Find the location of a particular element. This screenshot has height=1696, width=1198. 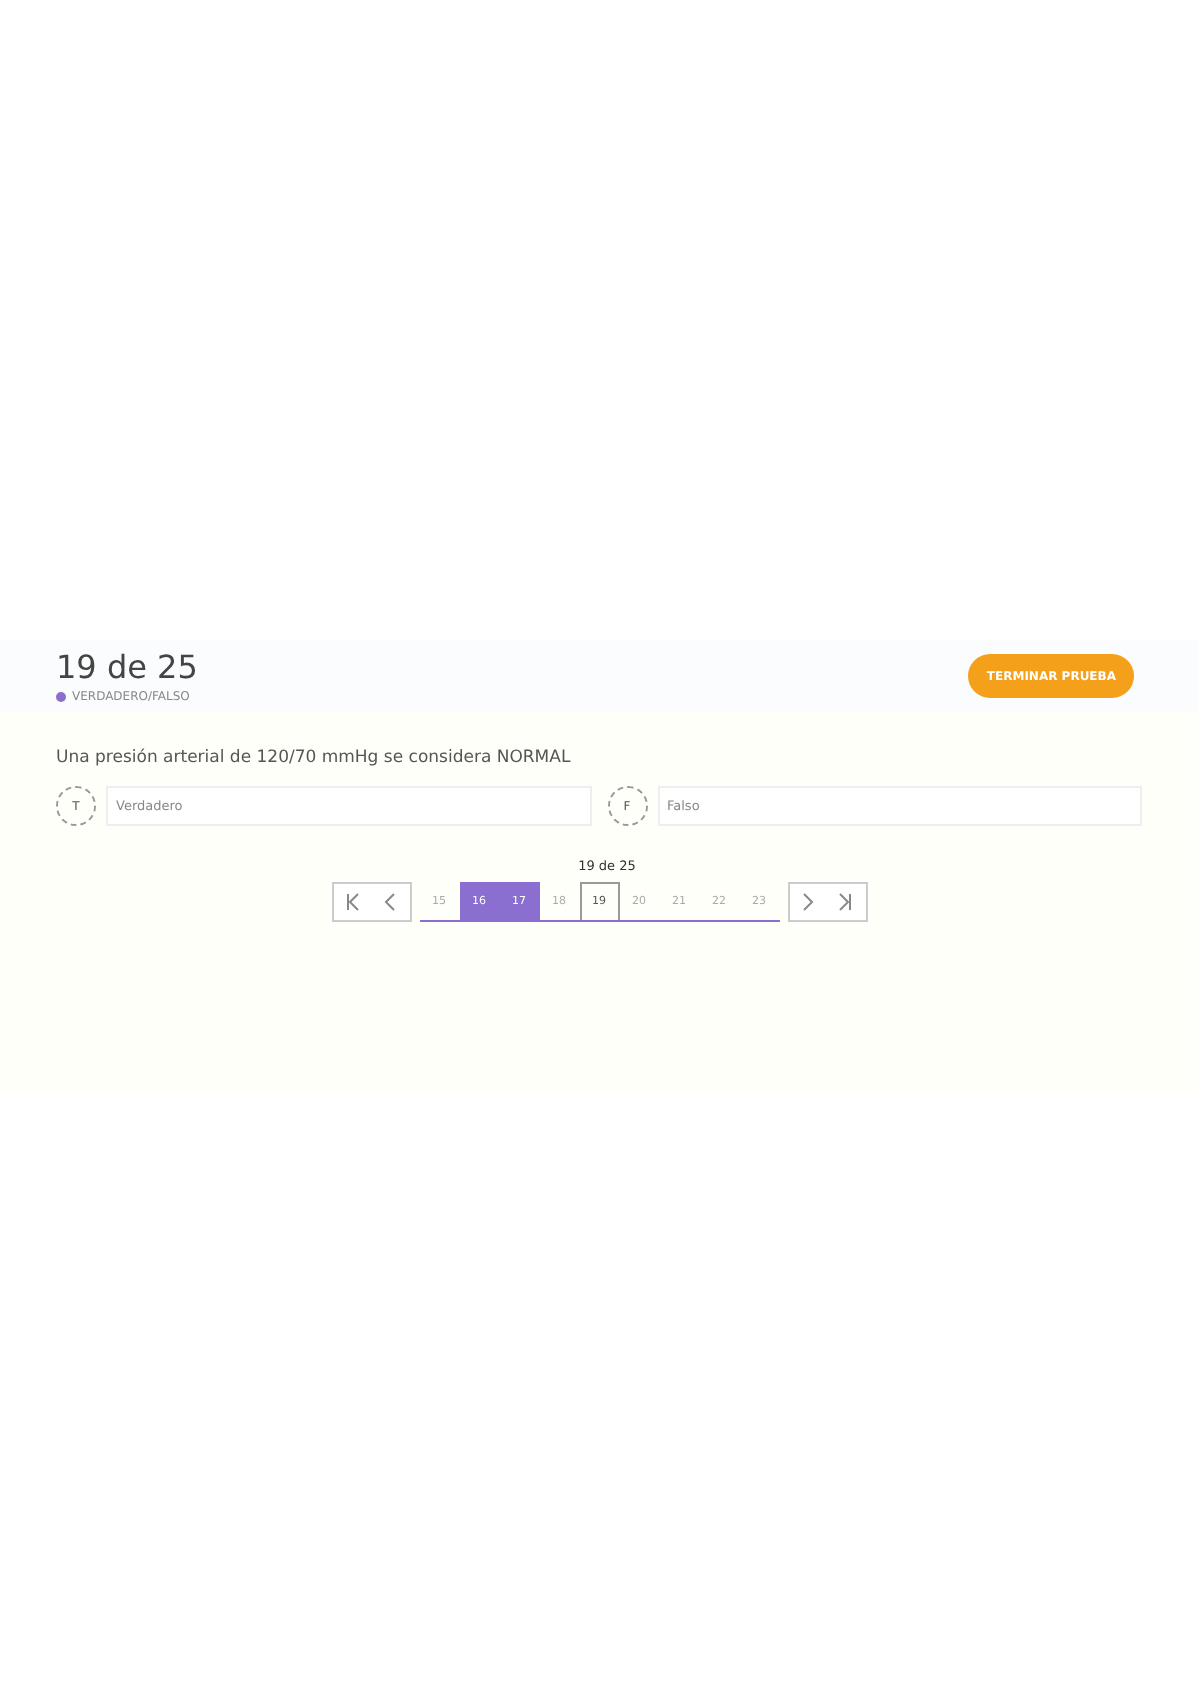

question-counter: 19 de 25 is located at coordinates (127, 667).